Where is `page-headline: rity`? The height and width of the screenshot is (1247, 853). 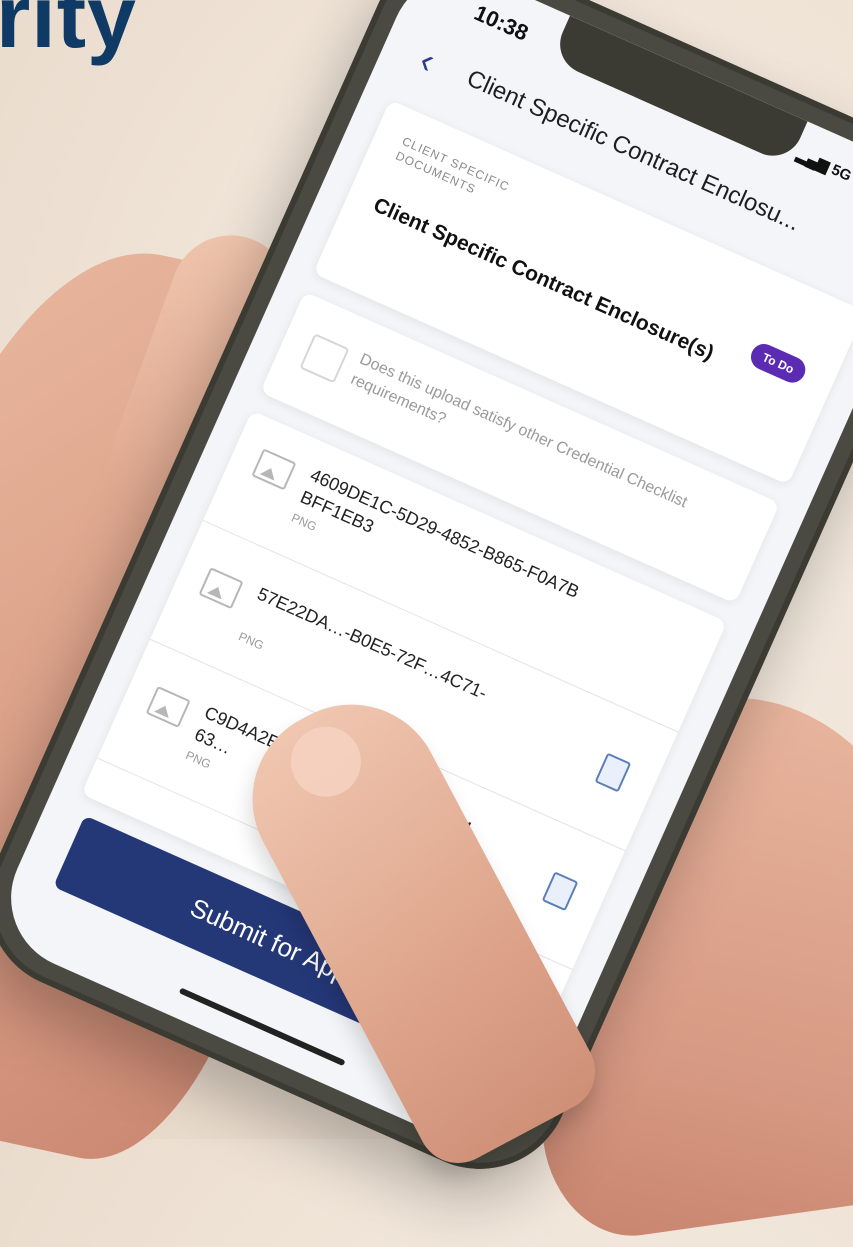 page-headline: rity is located at coordinates (68, 33).